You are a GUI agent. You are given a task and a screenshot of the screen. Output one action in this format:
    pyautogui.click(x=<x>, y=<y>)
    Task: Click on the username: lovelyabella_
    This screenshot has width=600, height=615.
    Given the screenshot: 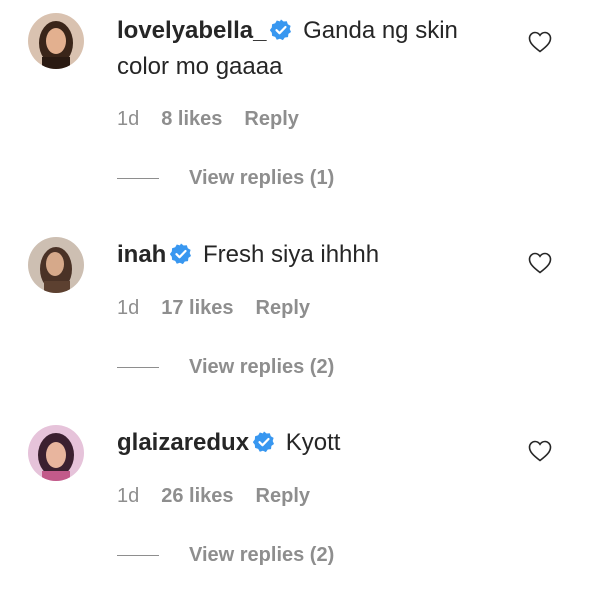 What is the action you would take?
    pyautogui.click(x=191, y=30)
    